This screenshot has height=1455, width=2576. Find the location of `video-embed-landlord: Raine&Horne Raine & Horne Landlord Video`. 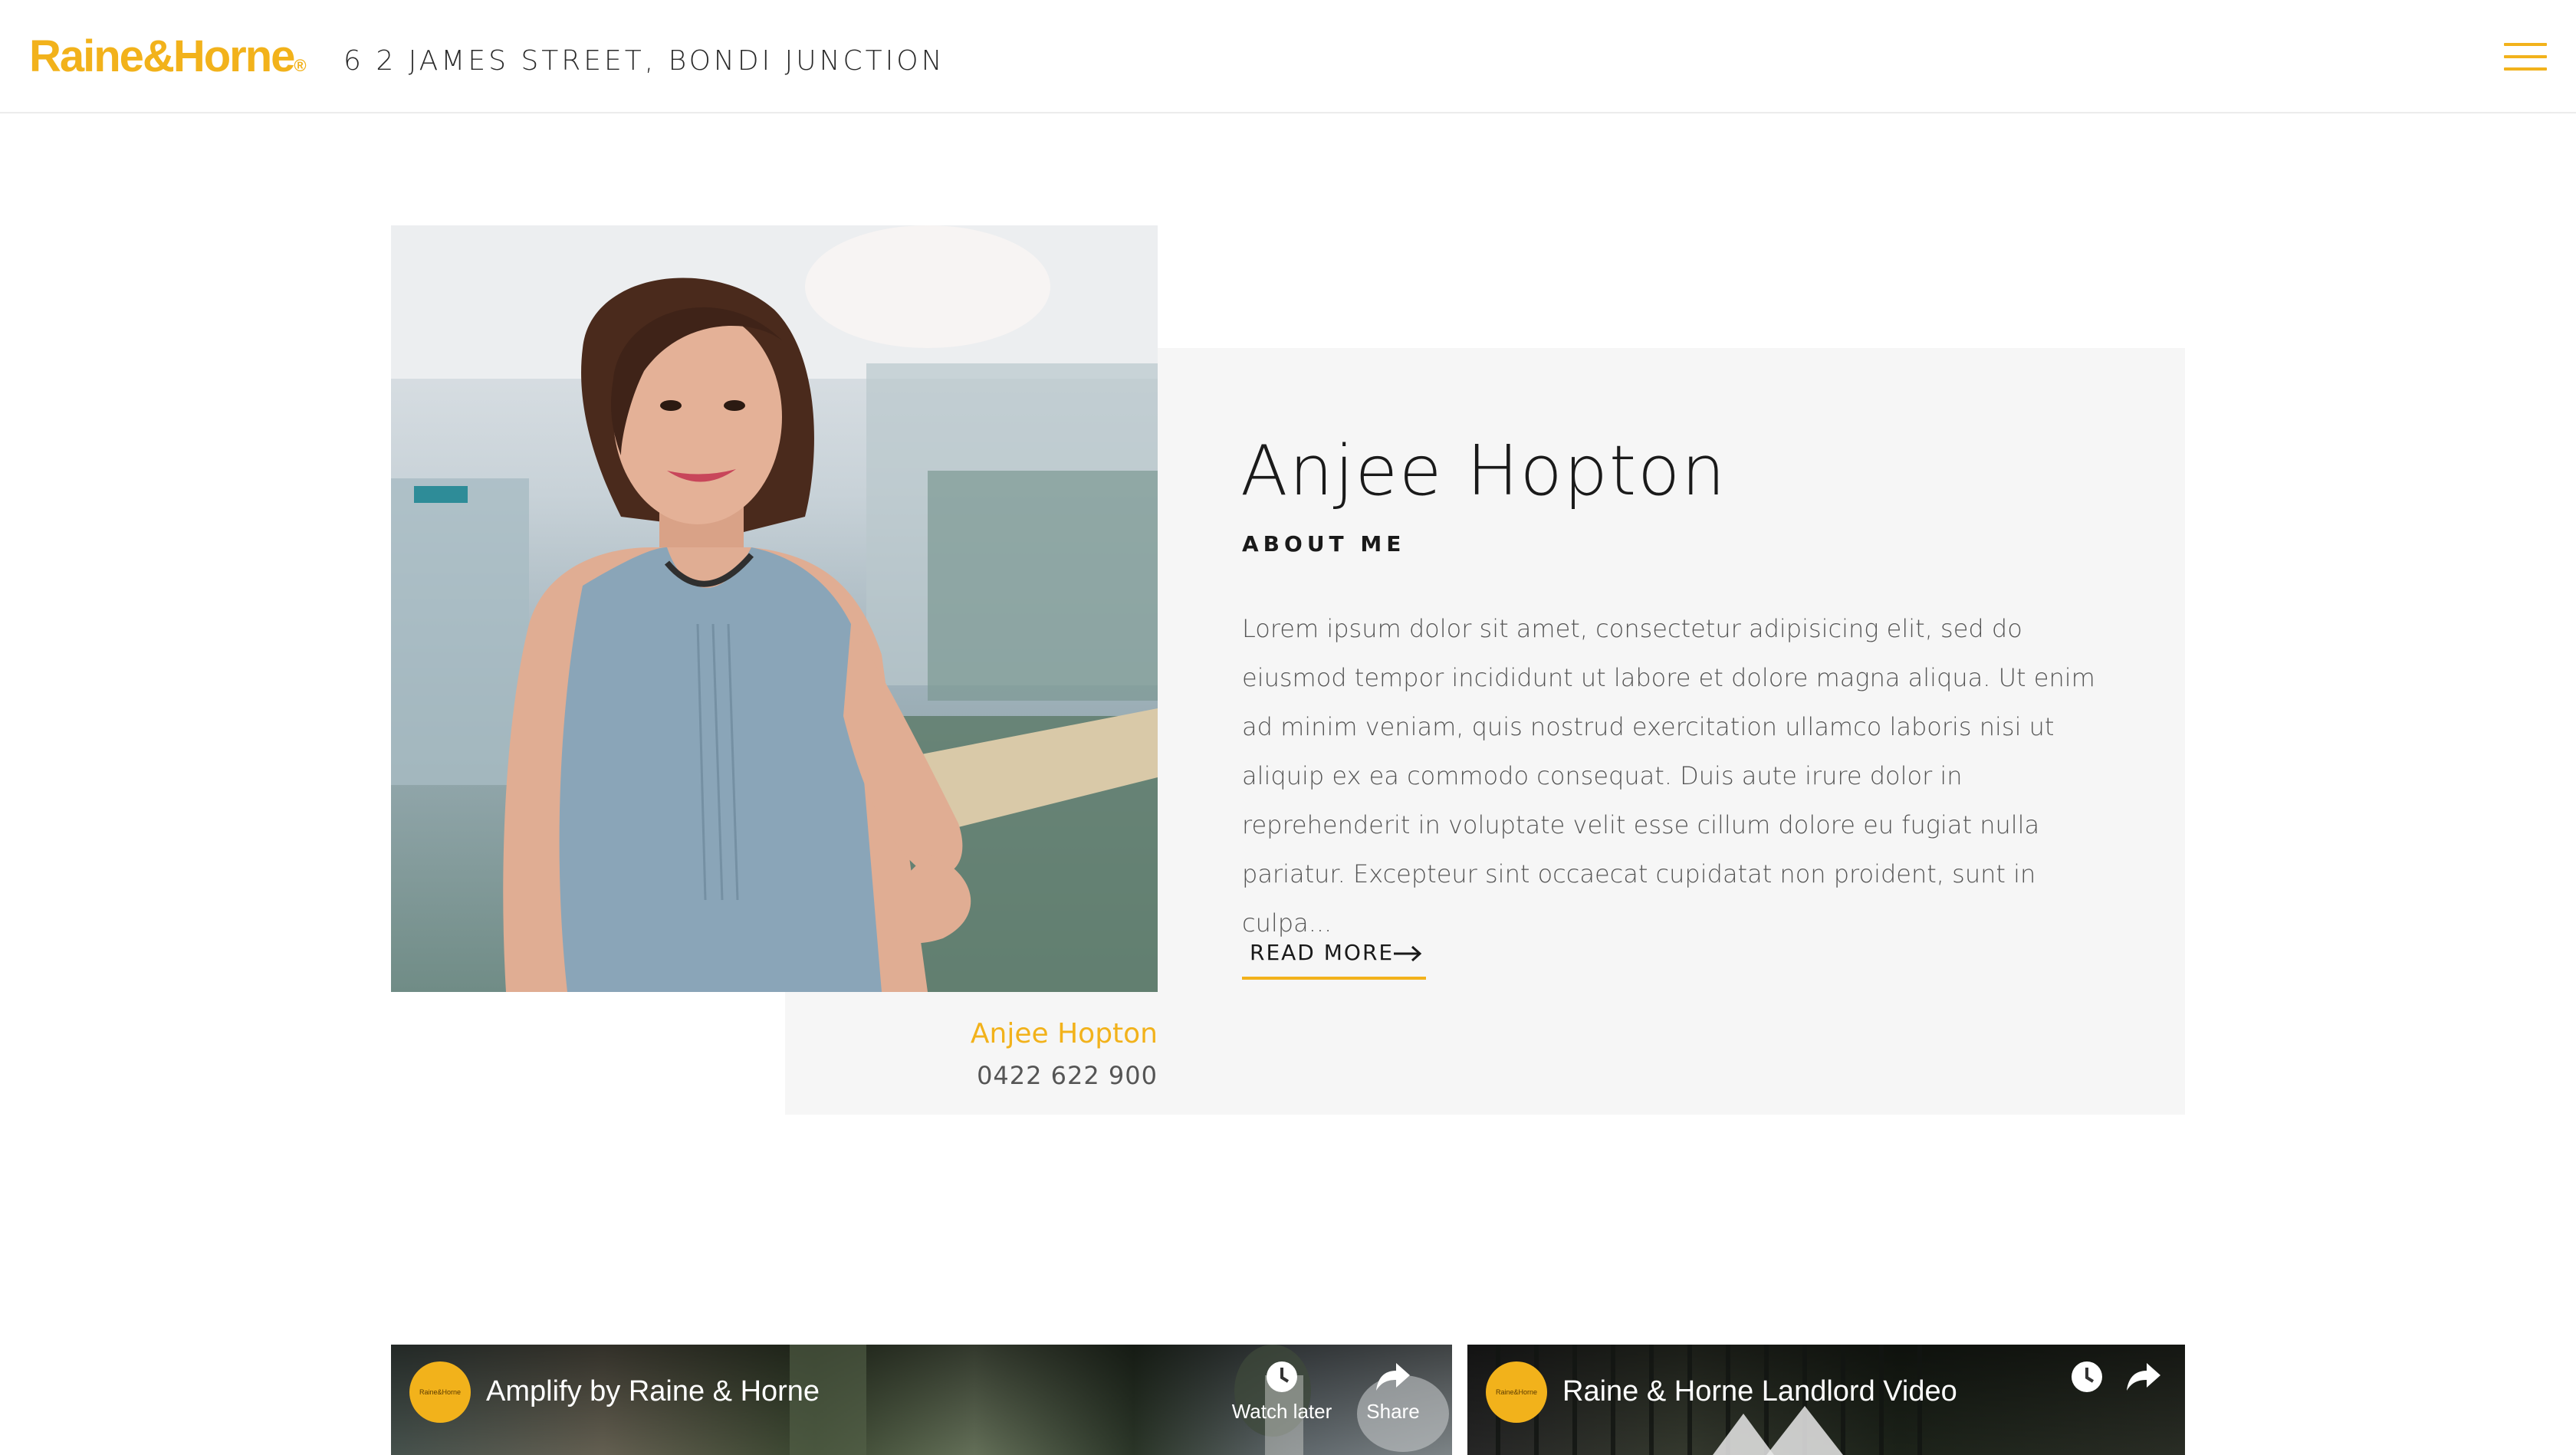

video-embed-landlord: Raine&Horne Raine & Horne Landlord Video is located at coordinates (1826, 1400).